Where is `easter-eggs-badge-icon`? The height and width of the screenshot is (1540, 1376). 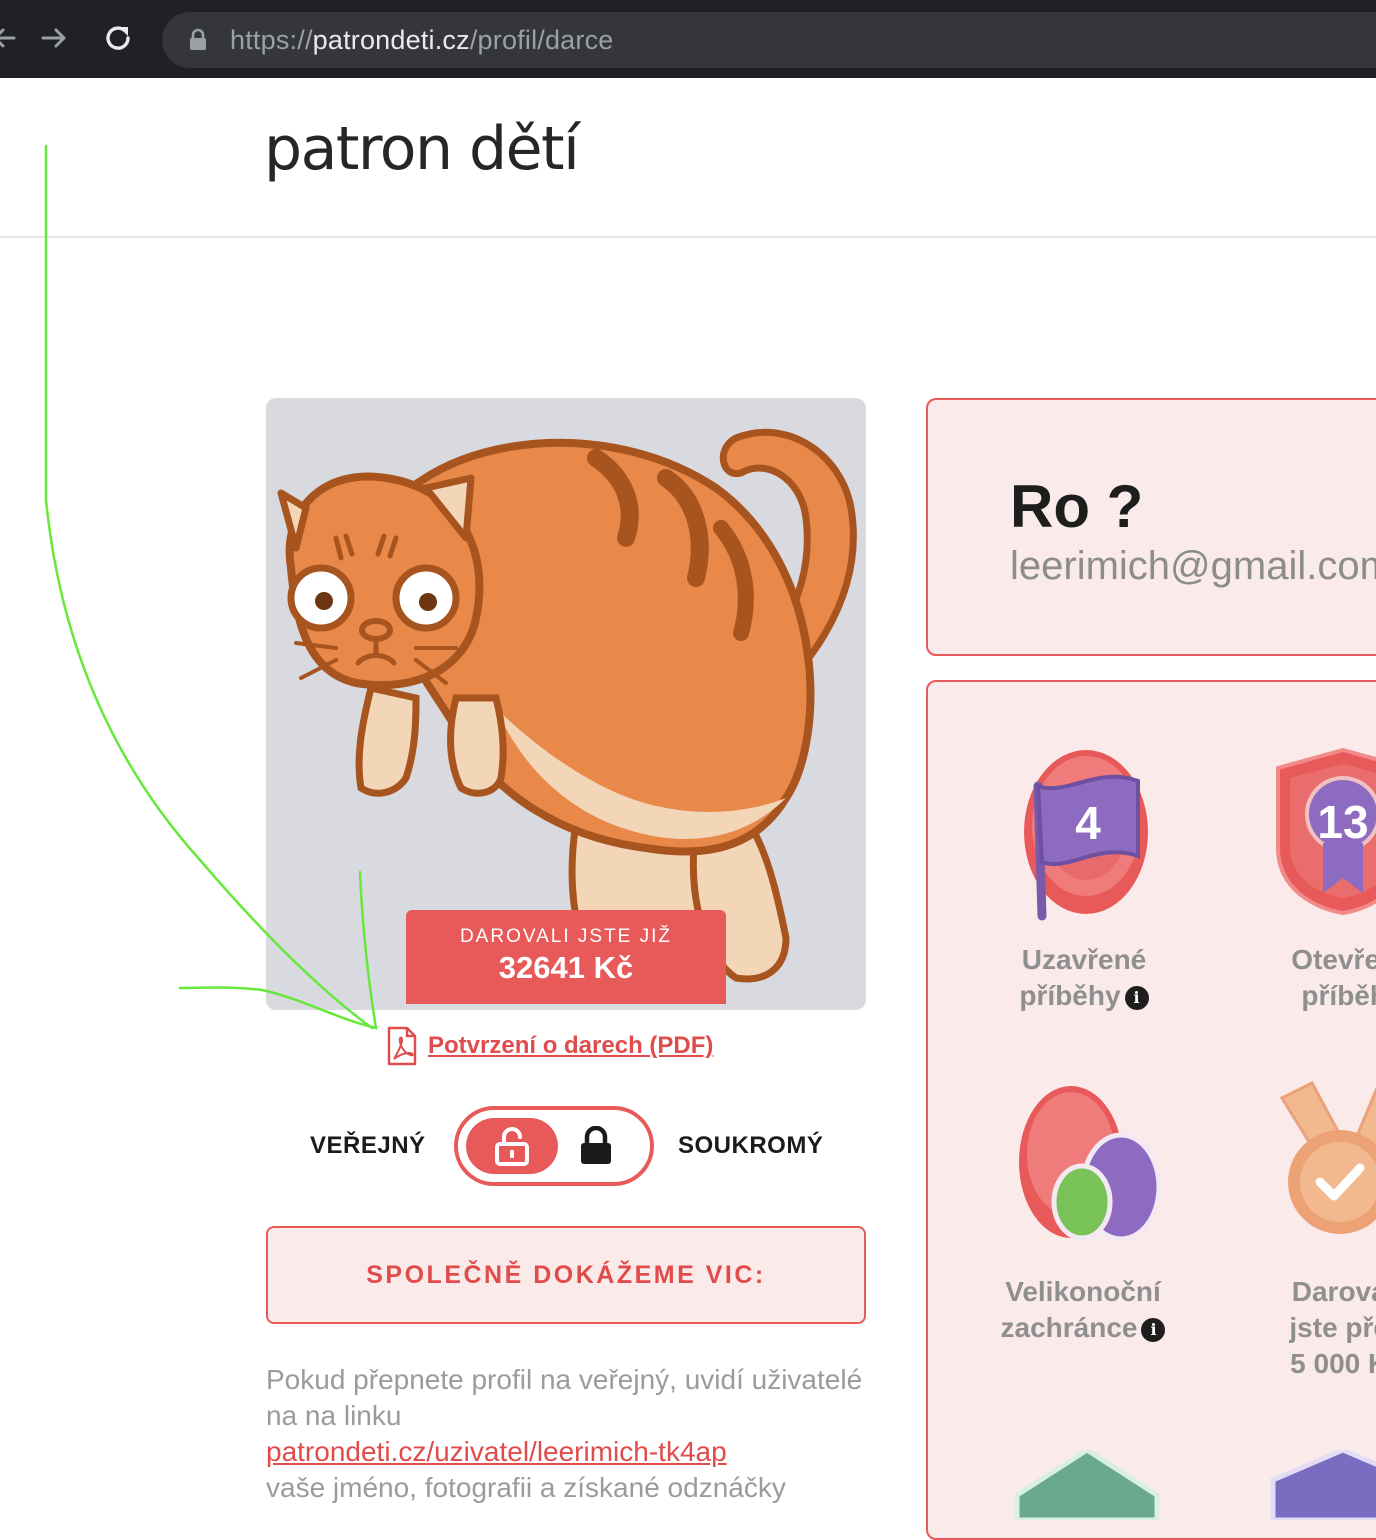 easter-eggs-badge-icon is located at coordinates (1090, 1164).